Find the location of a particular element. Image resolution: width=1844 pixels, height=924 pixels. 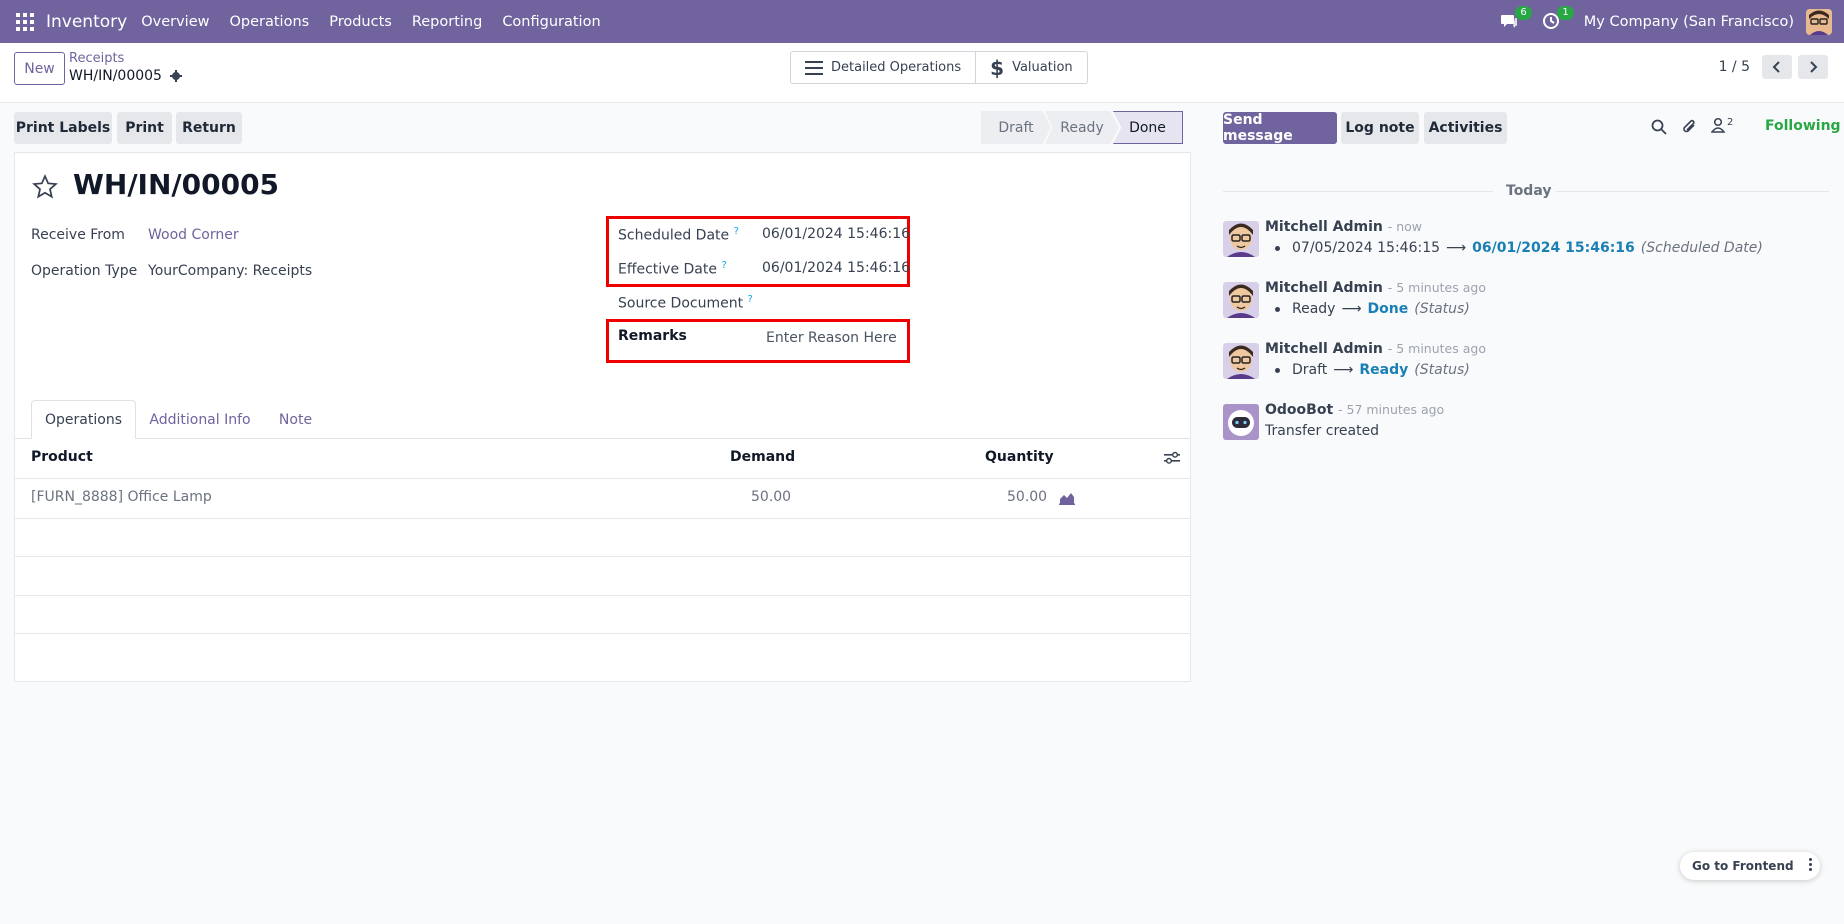

optional-columns-icon is located at coordinates (1172, 458).